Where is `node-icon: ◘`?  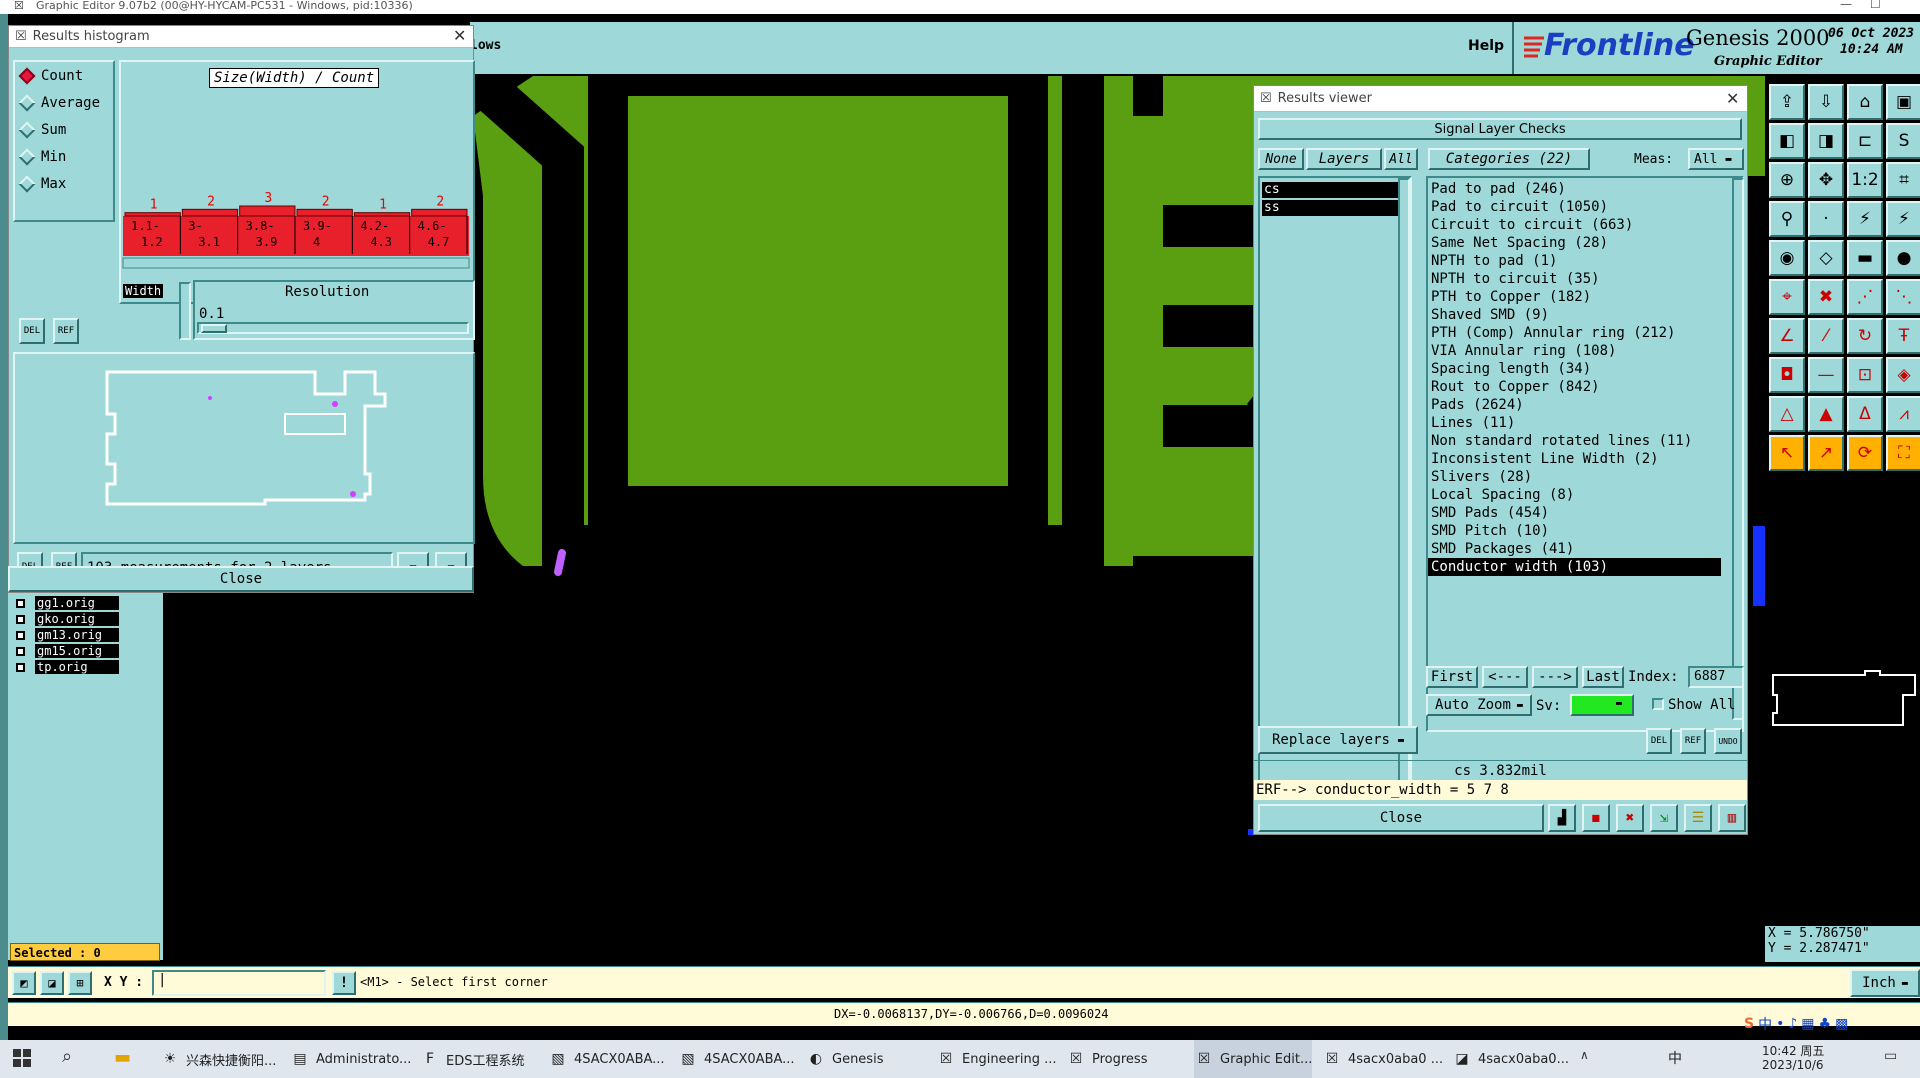 node-icon: ◘ is located at coordinates (1787, 375).